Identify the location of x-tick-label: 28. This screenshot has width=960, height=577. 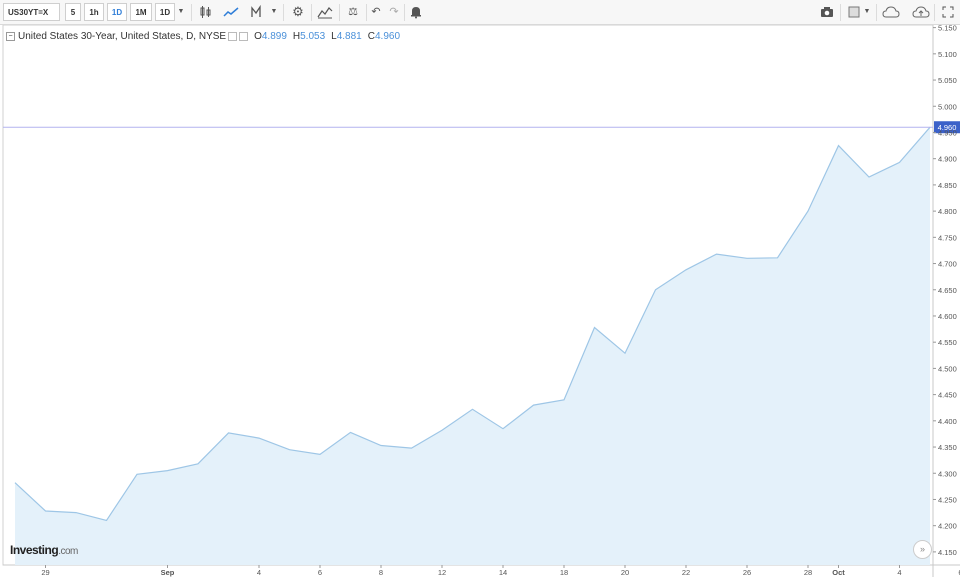
(808, 572).